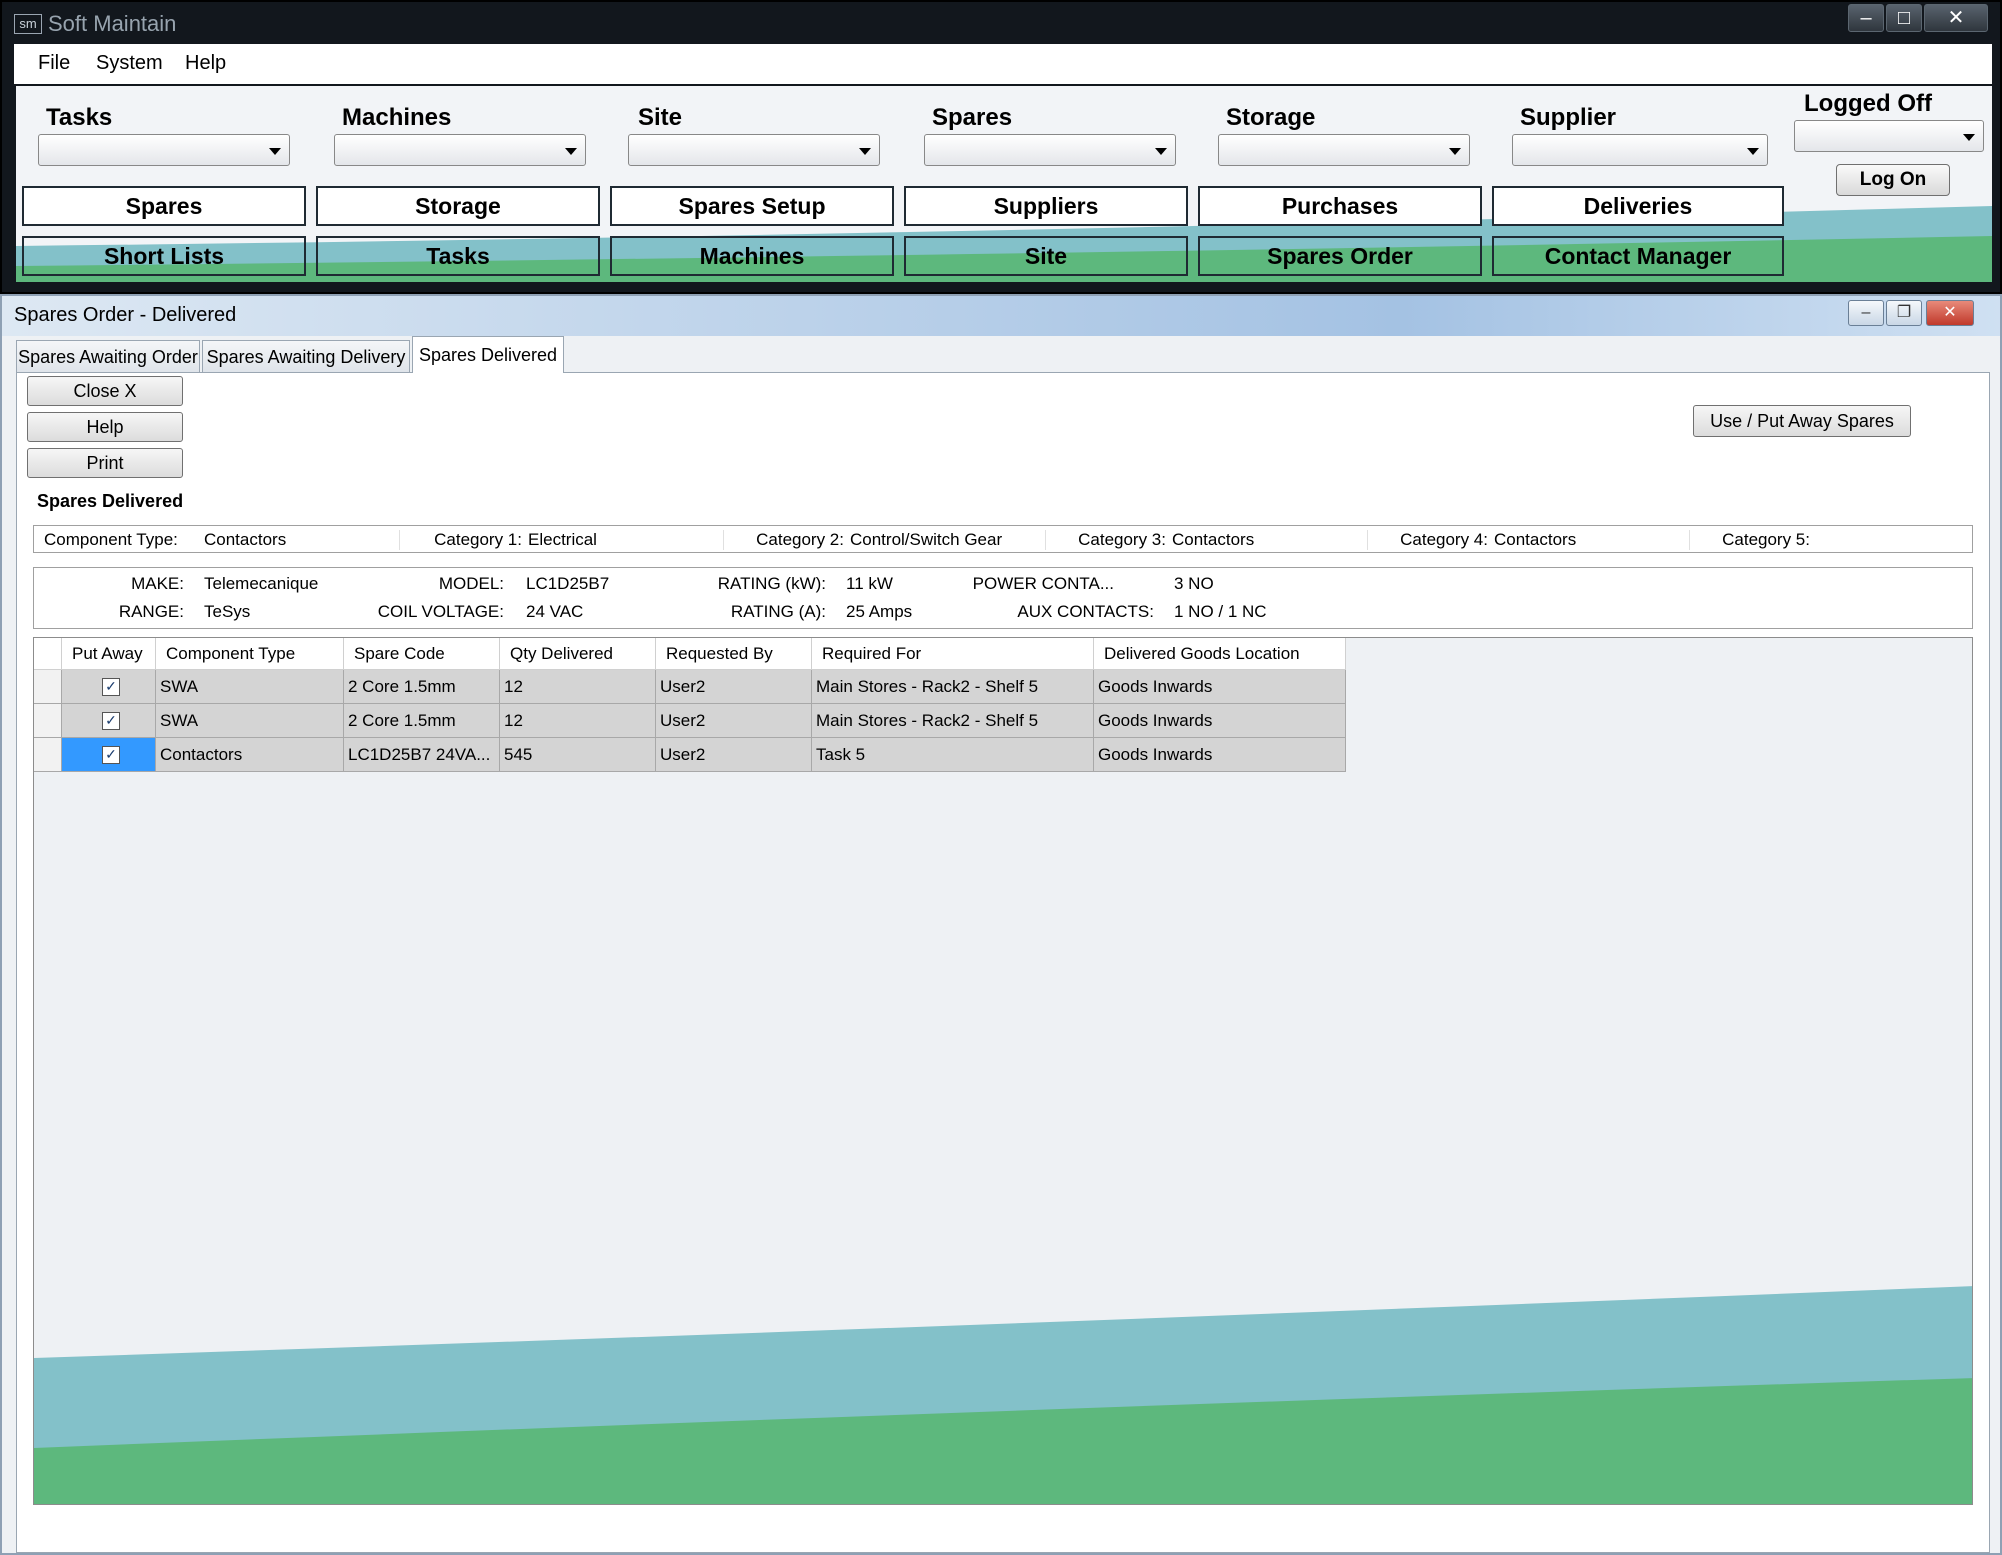 The image size is (2002, 1555). I want to click on supplier-combo, so click(1640, 150).